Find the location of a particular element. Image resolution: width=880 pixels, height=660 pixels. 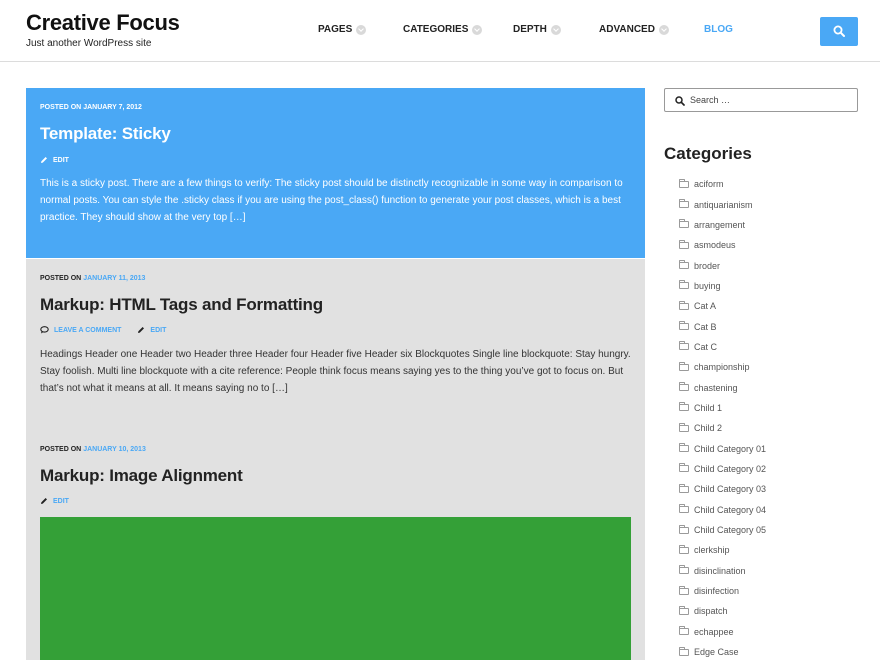

post-date: JANUARY 11, 2013 is located at coordinates (114, 278).